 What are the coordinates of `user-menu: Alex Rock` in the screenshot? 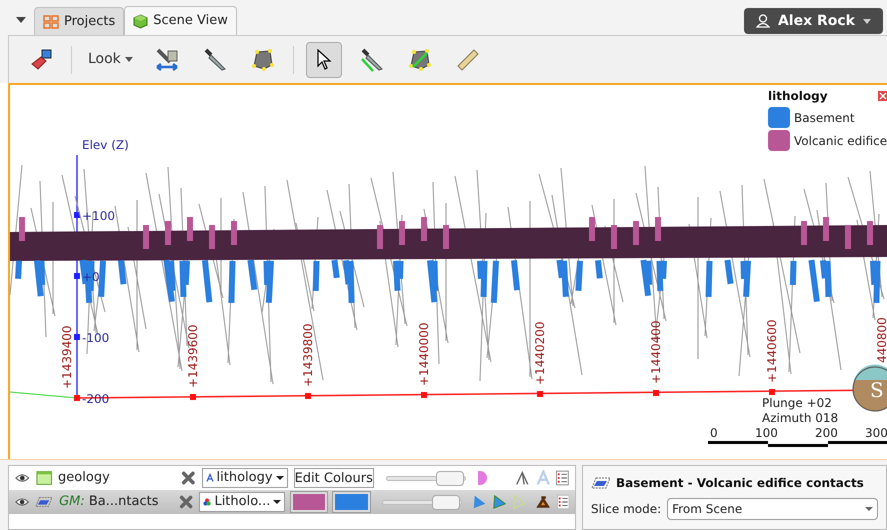 It's located at (813, 21).